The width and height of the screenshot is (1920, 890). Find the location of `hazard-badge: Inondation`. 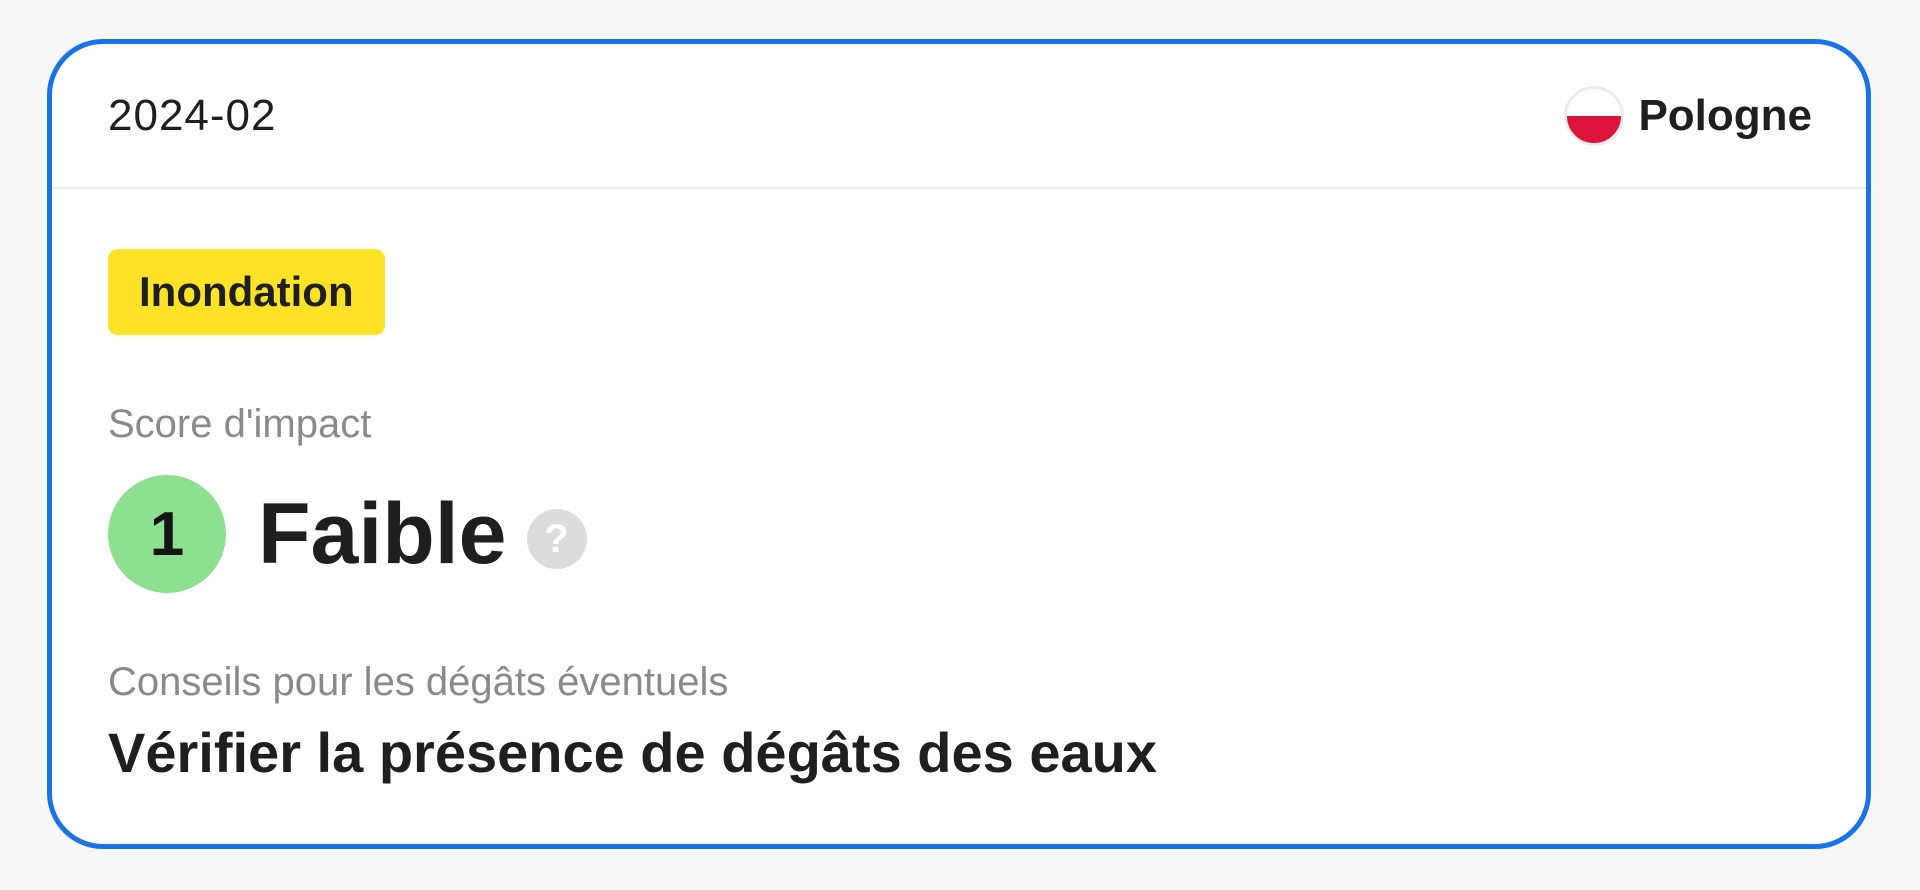

hazard-badge: Inondation is located at coordinates (246, 292).